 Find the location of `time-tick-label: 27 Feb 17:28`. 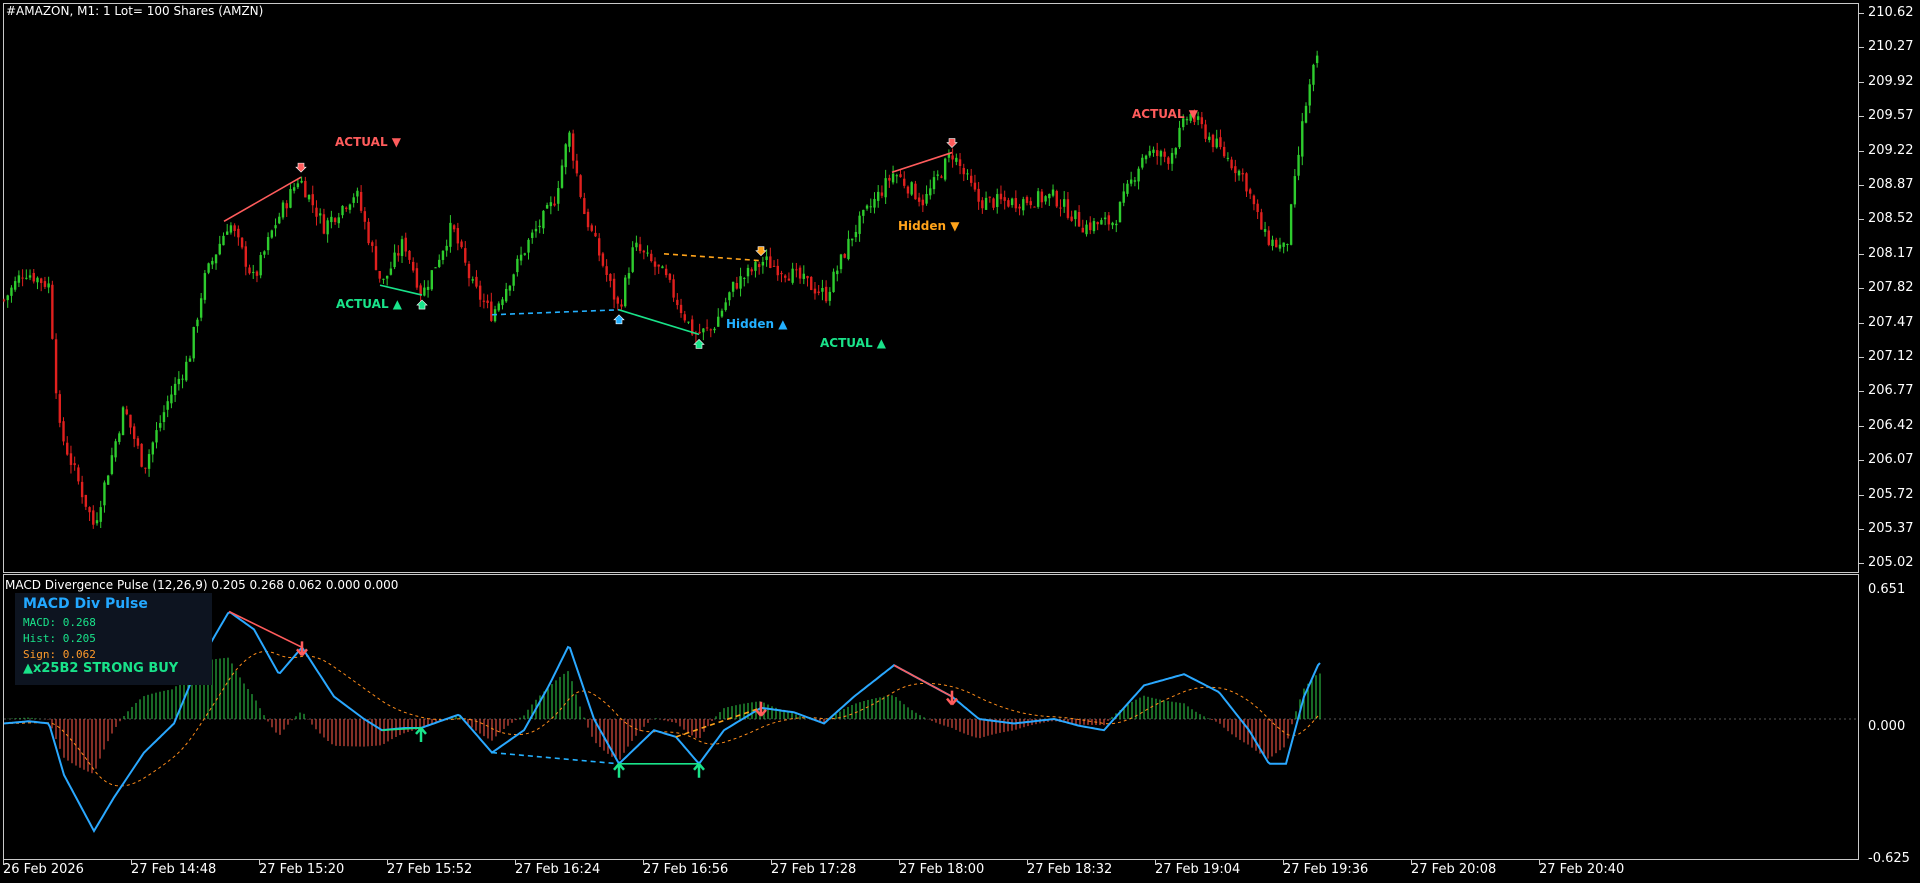

time-tick-label: 27 Feb 17:28 is located at coordinates (814, 869).